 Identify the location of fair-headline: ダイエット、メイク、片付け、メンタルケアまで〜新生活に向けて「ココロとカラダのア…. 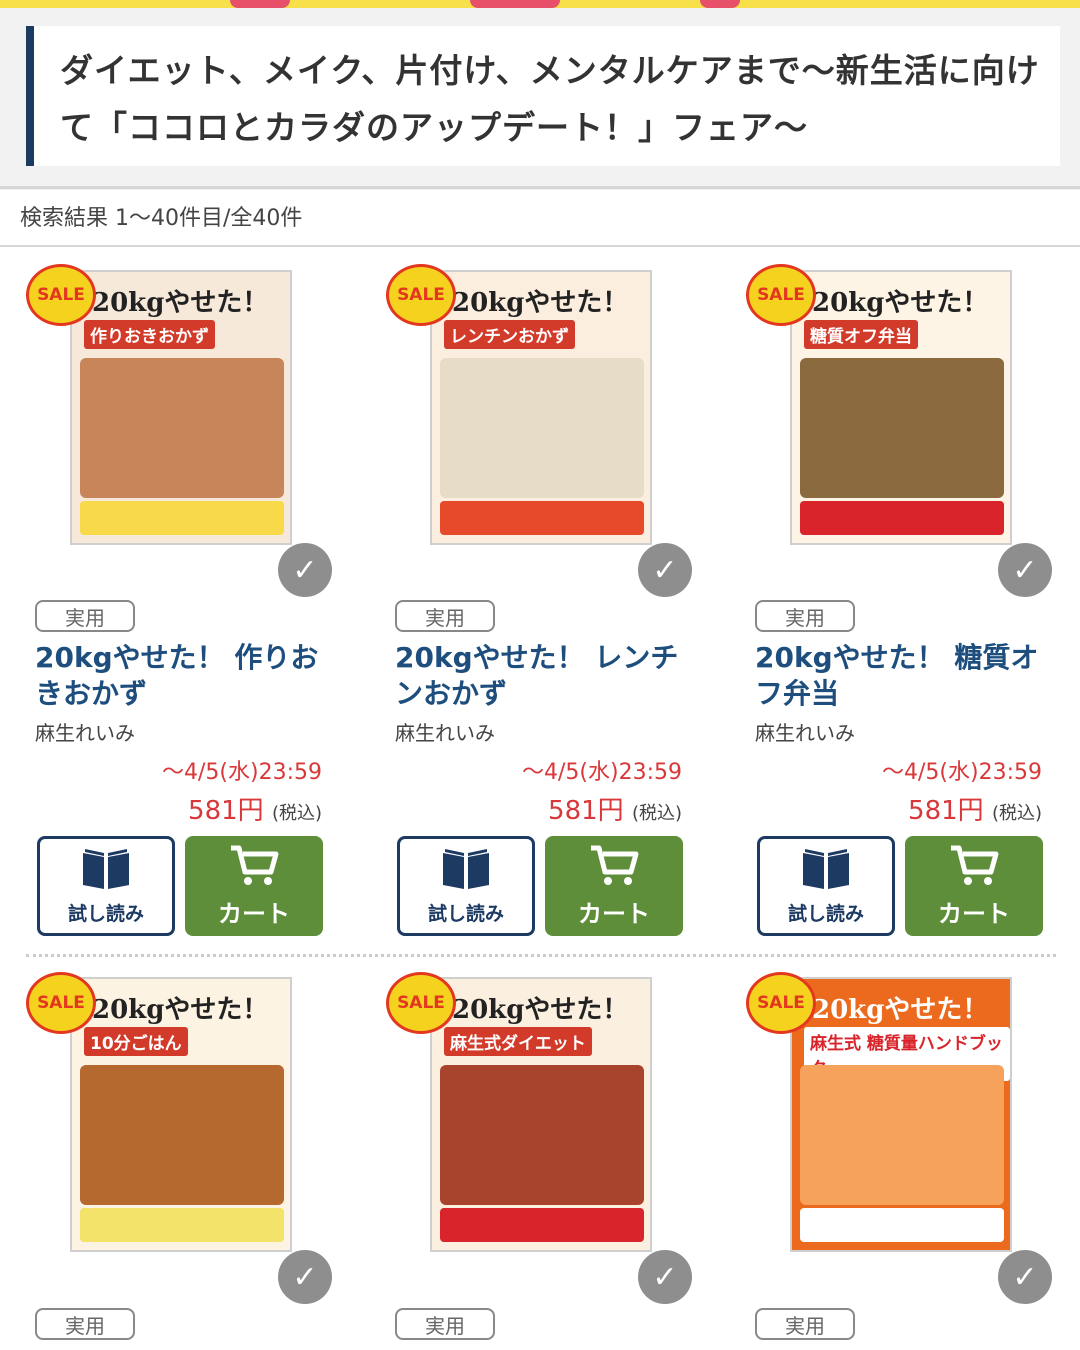
(543, 96).